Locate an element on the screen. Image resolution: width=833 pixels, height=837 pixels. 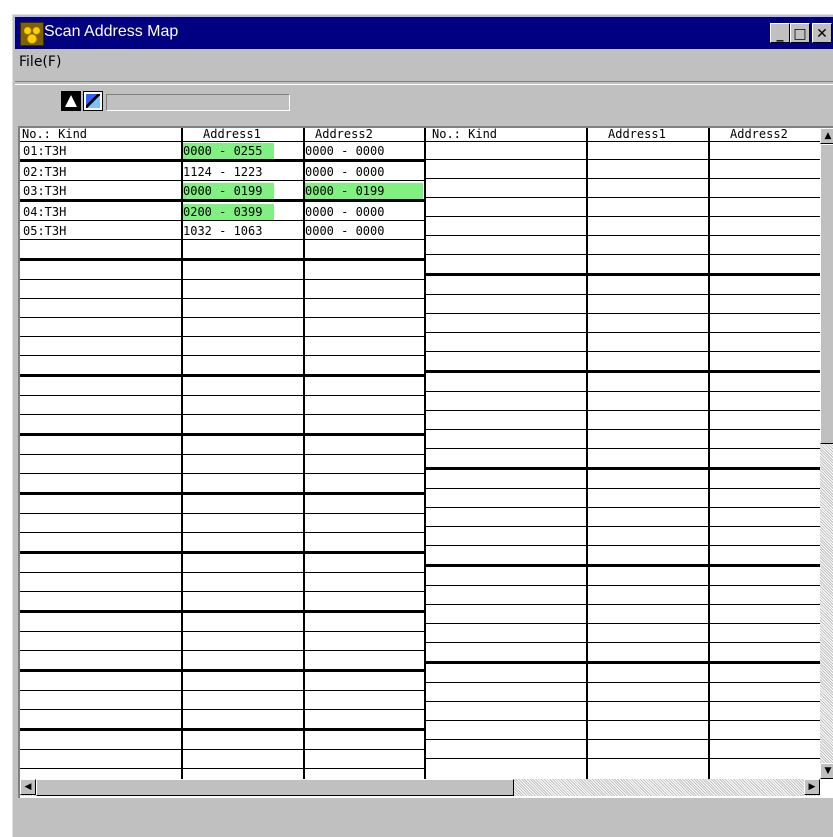
toolbar-divider is located at coordinates (424, 83).